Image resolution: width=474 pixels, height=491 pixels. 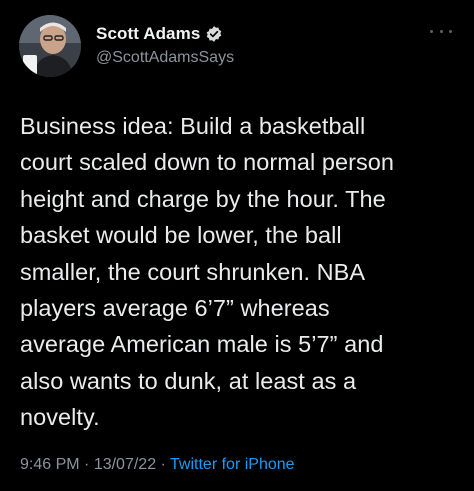 I want to click on author-info: Scott Adams @ScottAdamsSays, so click(x=165, y=44).